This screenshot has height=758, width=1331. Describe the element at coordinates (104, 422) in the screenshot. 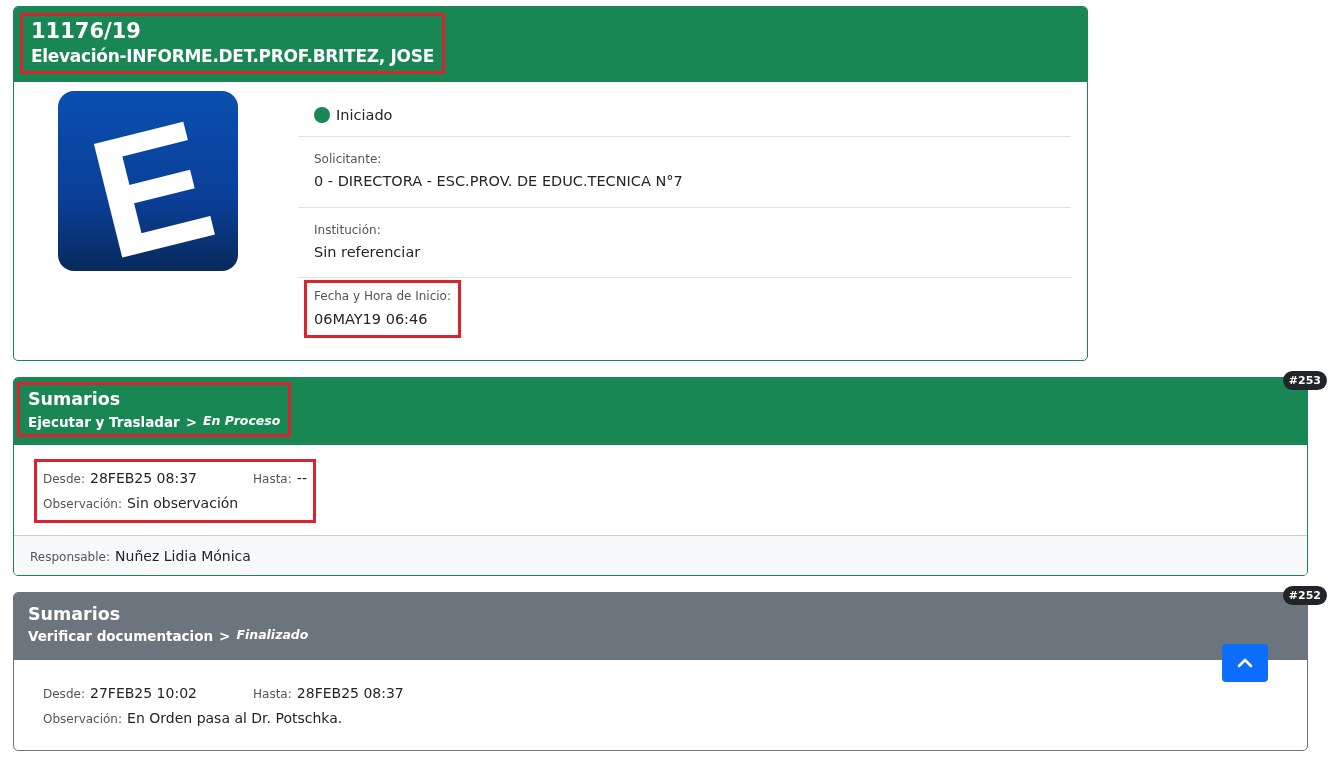

I see `step-task: Ejecutar y Trasladar` at that location.